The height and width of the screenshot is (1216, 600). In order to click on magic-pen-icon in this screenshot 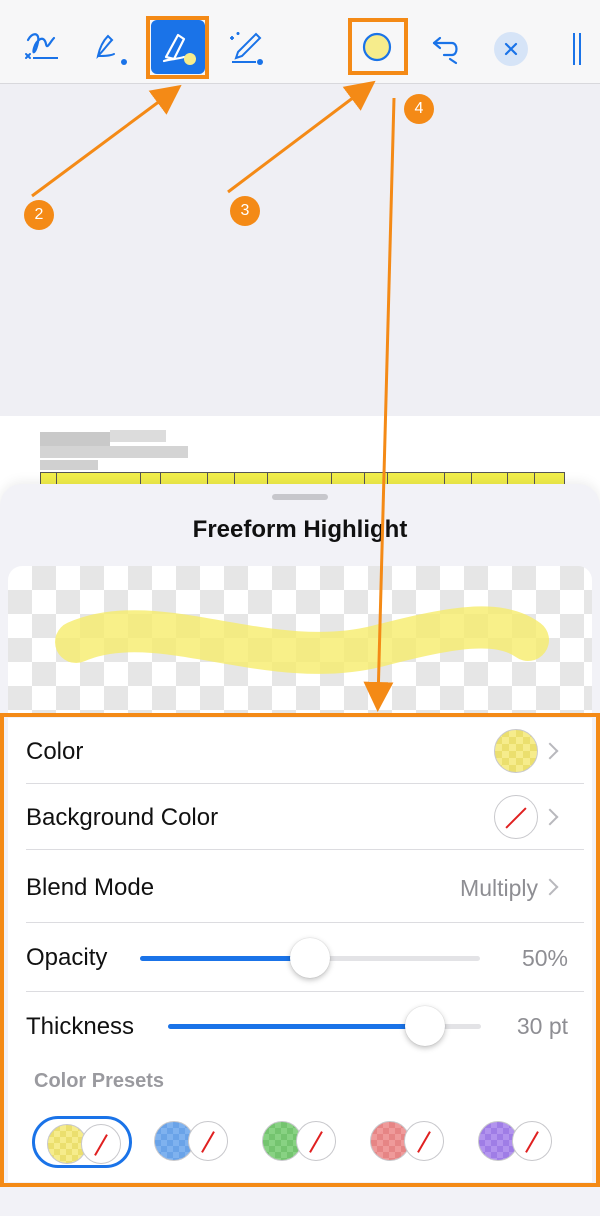, I will do `click(246, 48)`.